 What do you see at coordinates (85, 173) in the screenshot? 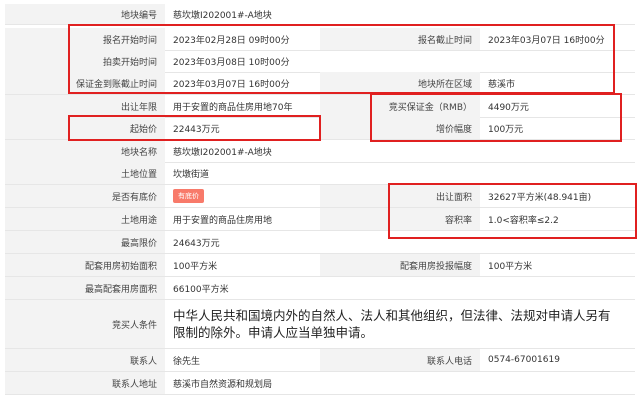
I see `label-land-location: 土地位置` at bounding box center [85, 173].